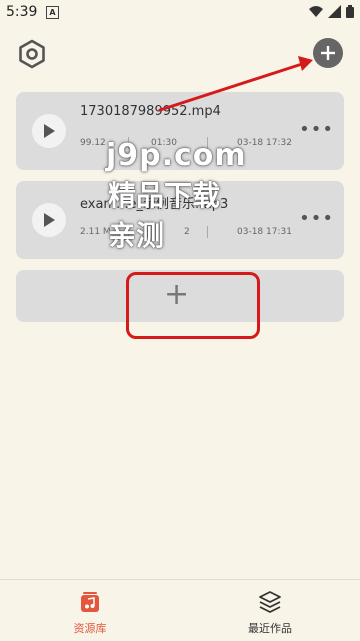 This screenshot has width=360, height=641. I want to click on layers-icon, so click(270, 602).